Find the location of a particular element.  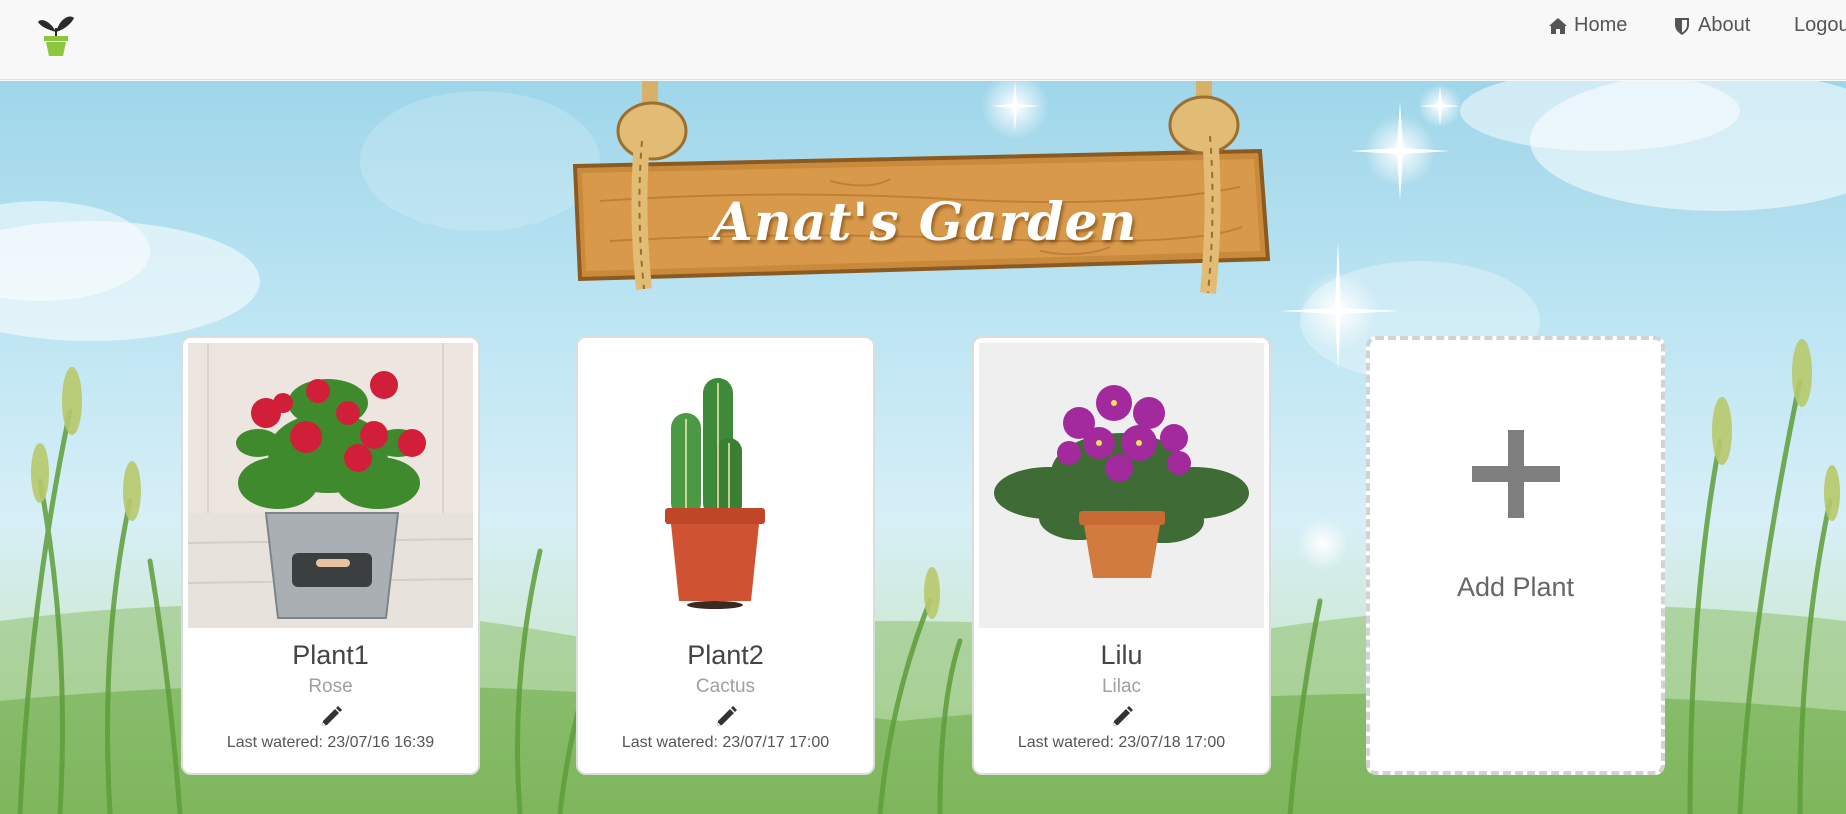

plant-card: Plant1 Rose Last watered: 23/07/16 16:39 is located at coordinates (330, 555).